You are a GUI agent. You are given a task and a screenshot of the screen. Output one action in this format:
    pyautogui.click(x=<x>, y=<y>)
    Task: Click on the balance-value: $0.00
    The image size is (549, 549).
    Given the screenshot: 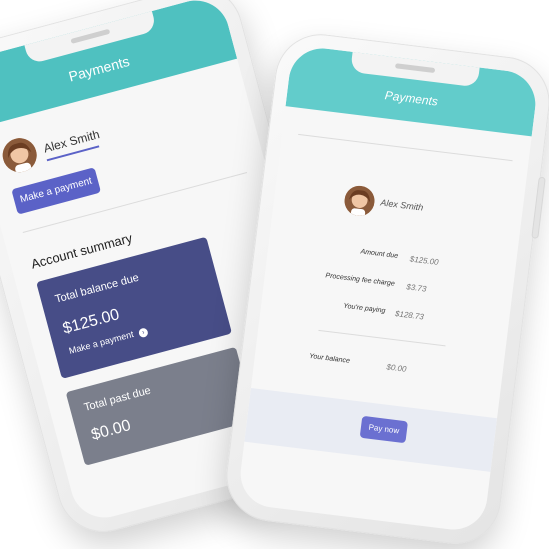 What is the action you would take?
    pyautogui.click(x=396, y=368)
    